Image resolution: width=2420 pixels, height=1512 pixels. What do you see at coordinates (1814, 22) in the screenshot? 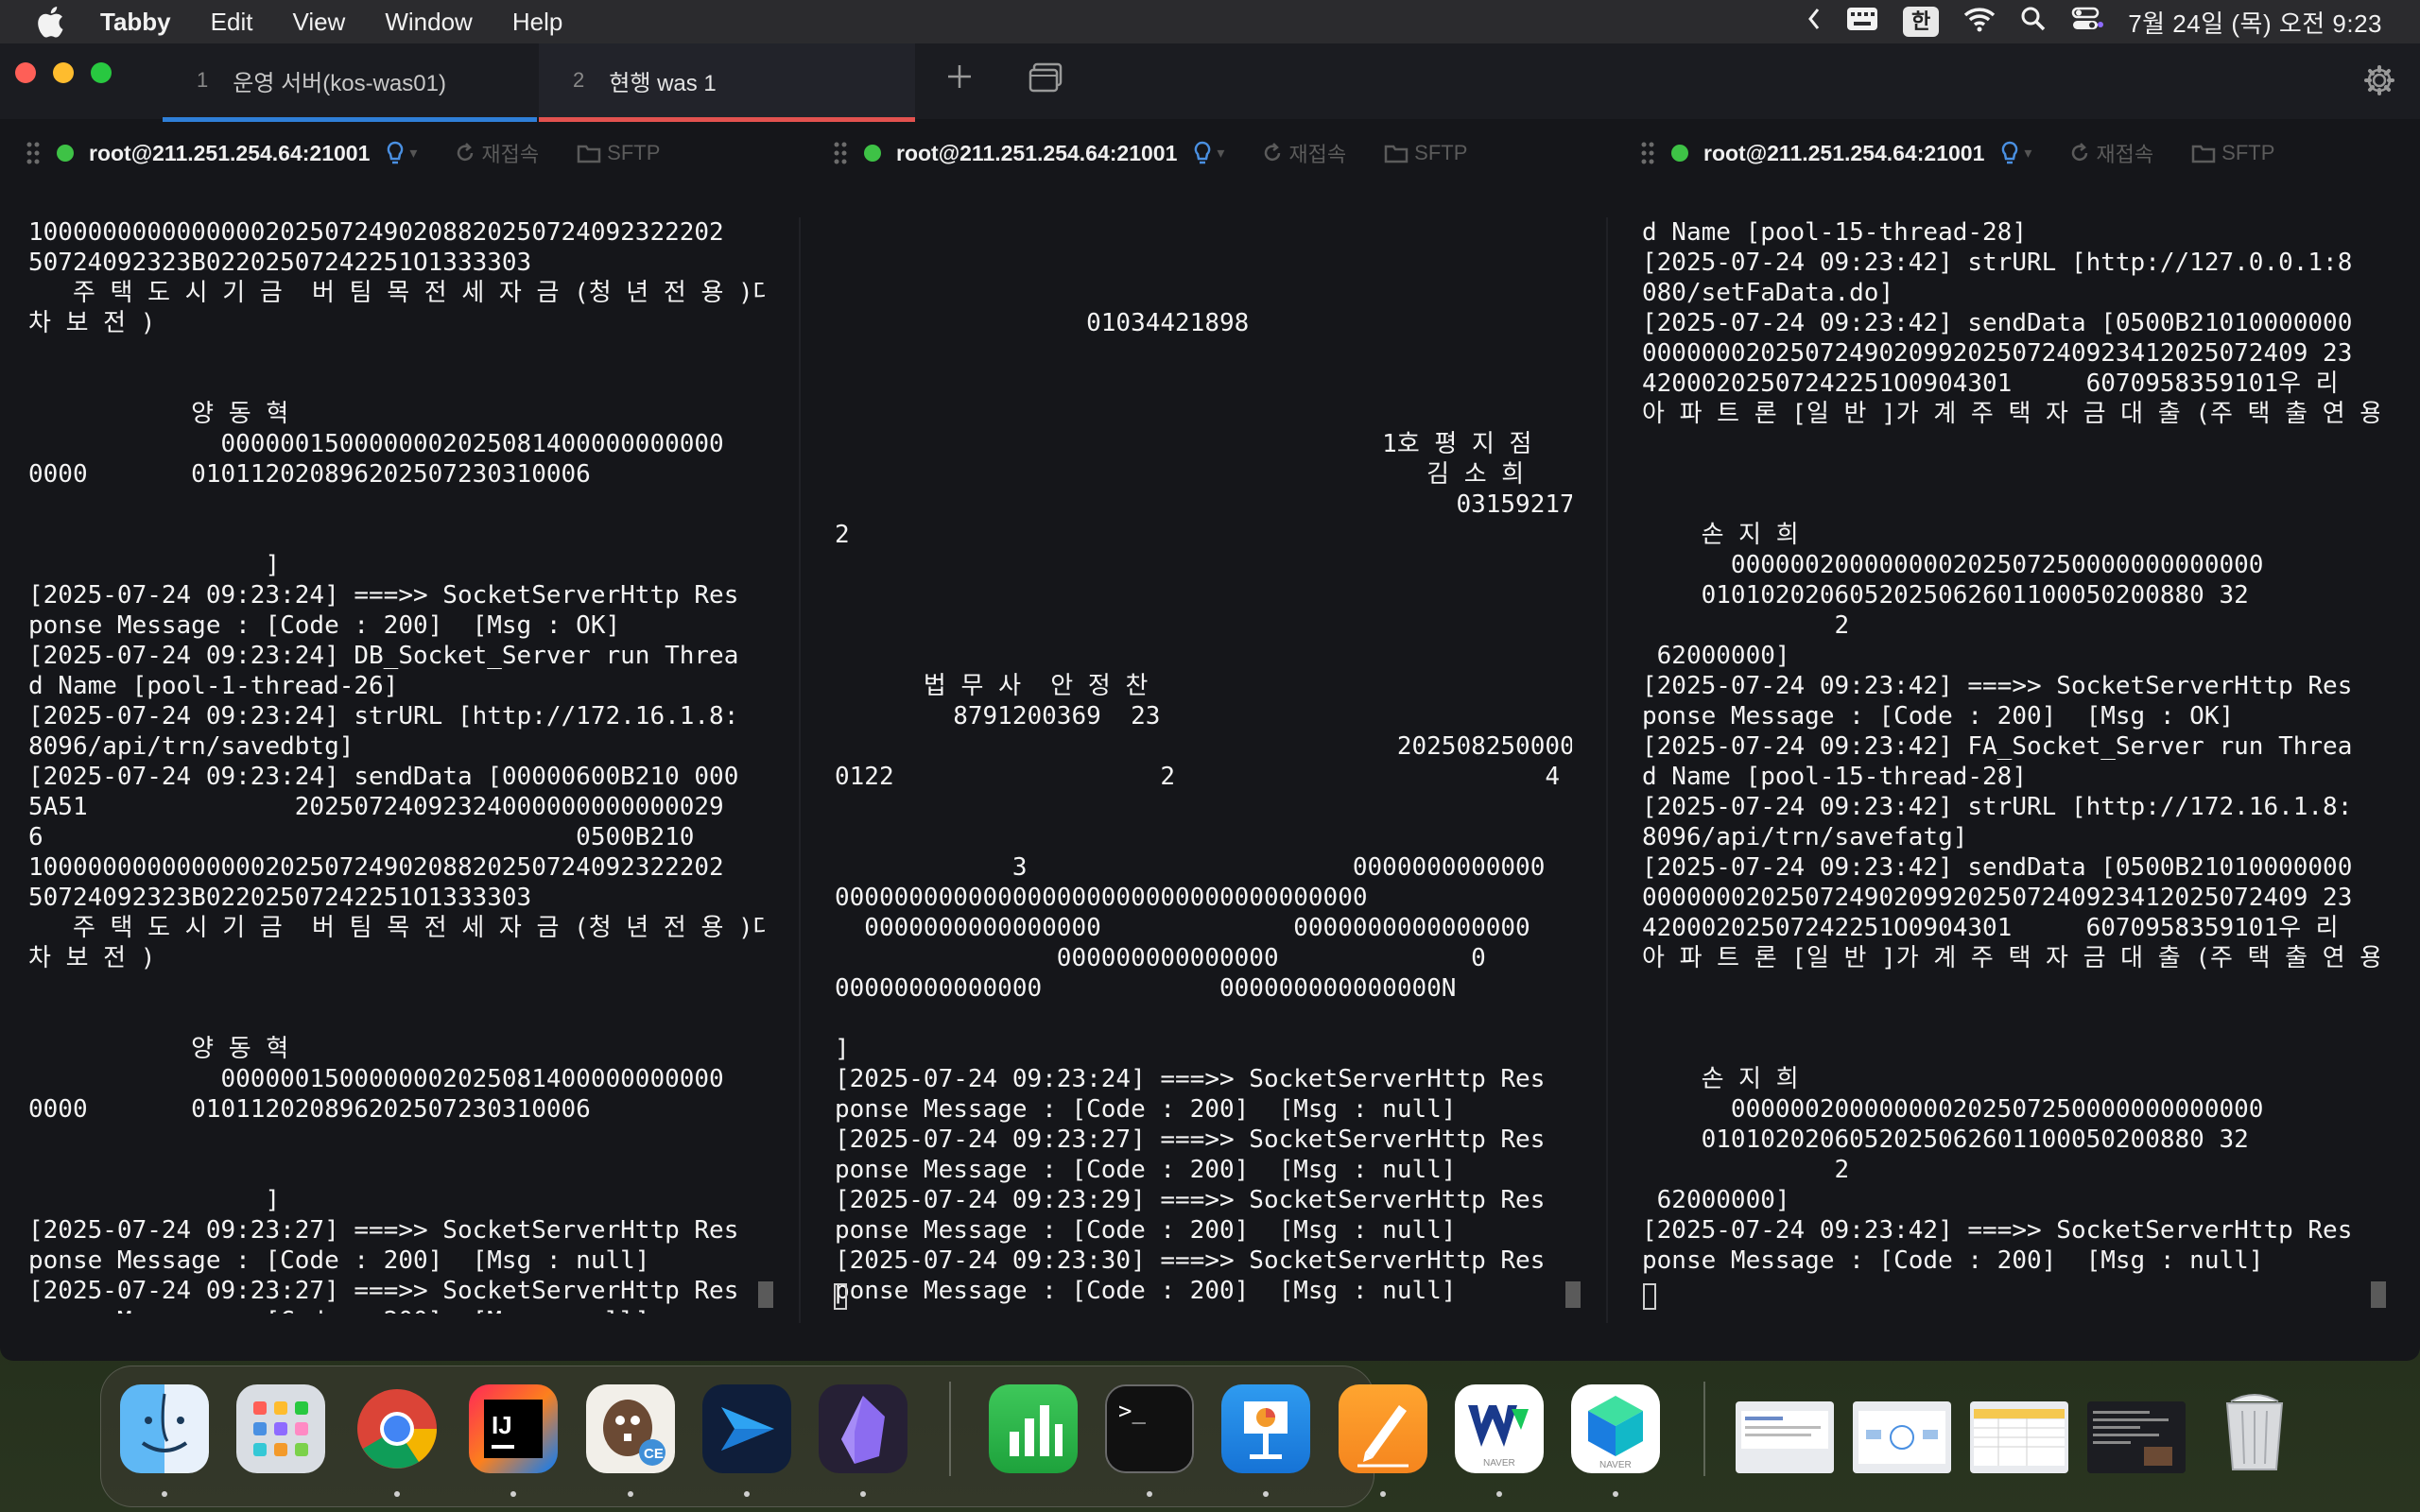
I see `chevron-left-icon` at bounding box center [1814, 22].